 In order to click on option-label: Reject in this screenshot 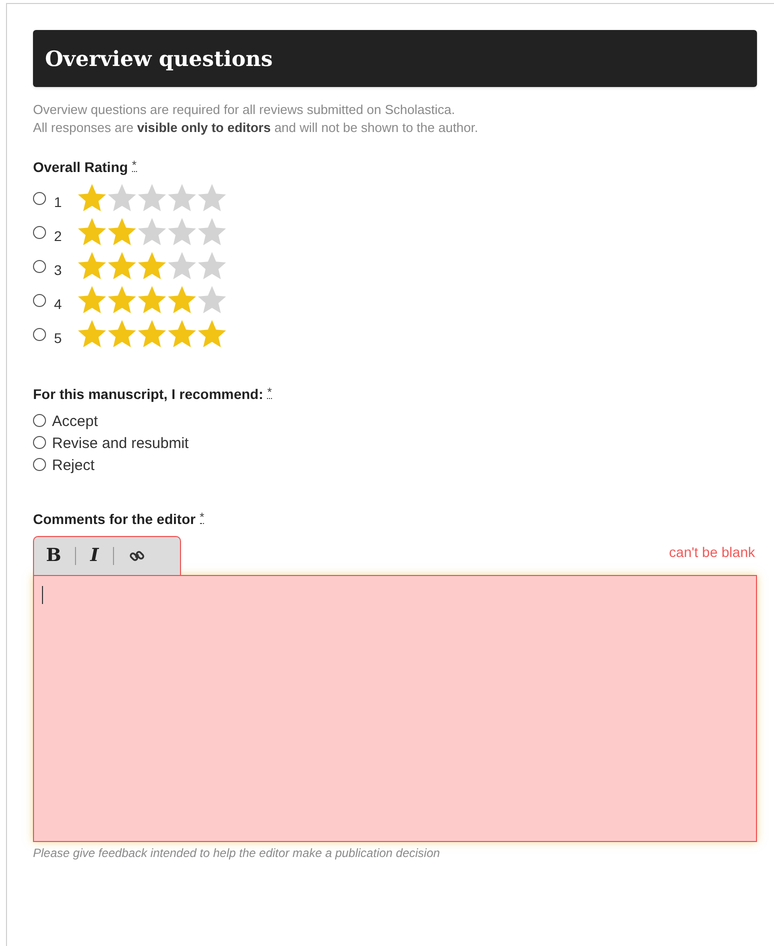, I will do `click(73, 466)`.